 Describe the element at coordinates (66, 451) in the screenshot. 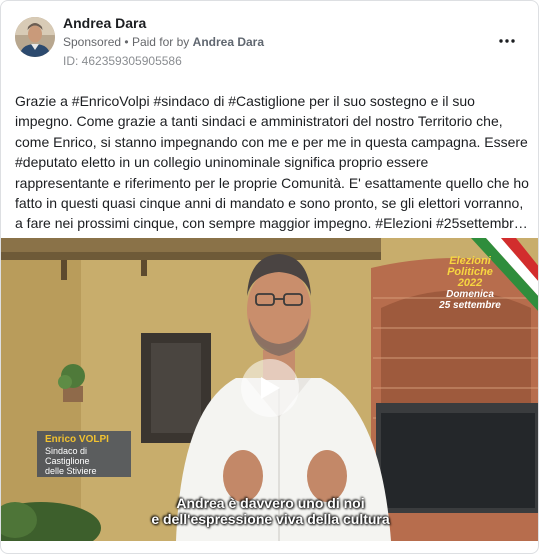

I see `lower-third-role-line: Sindaco di` at that location.